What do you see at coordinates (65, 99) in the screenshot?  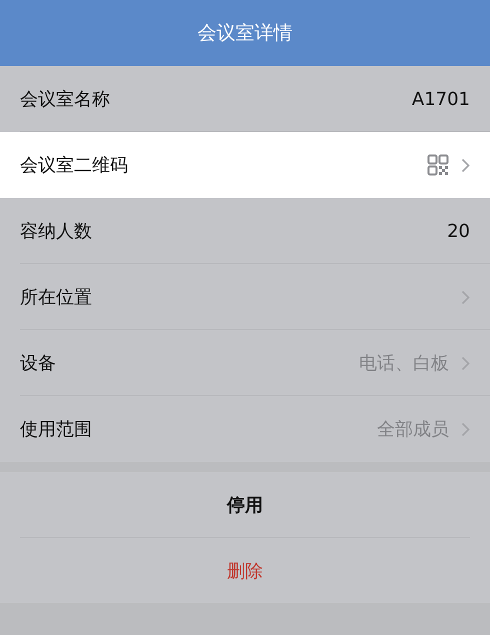 I see `row-label: 会议室名称` at bounding box center [65, 99].